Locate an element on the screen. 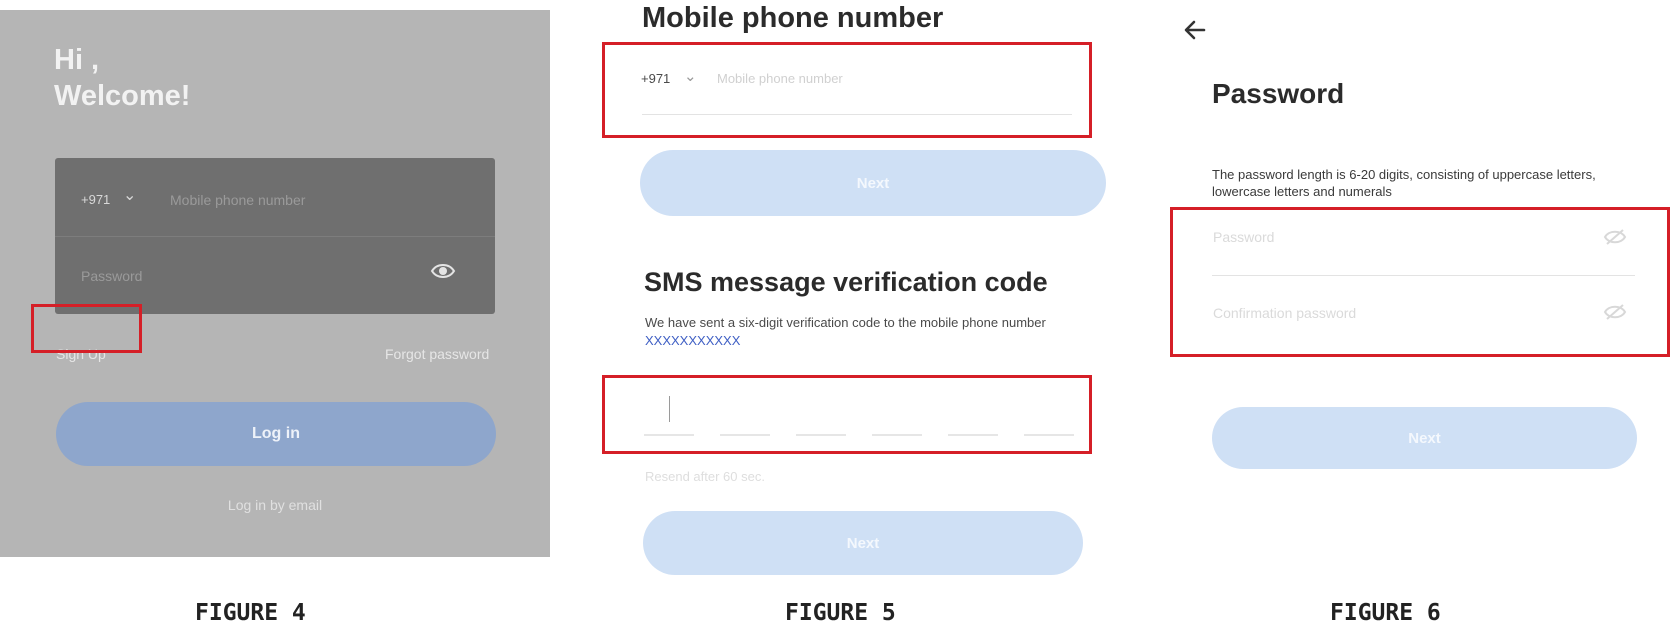  caption-figure-6: FIGURE 6 is located at coordinates (1385, 613).